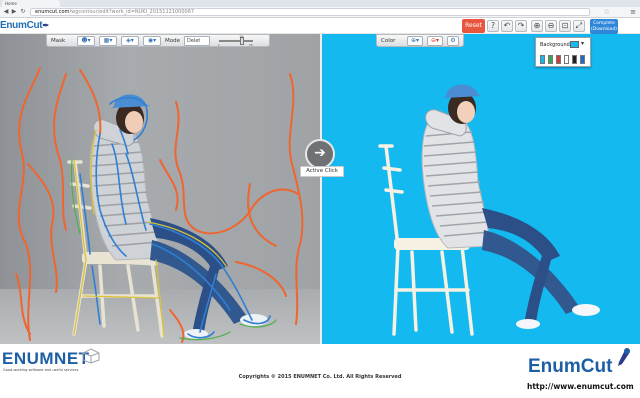 The image size is (640, 398). I want to click on reload-icon: ↻, so click(23, 12).